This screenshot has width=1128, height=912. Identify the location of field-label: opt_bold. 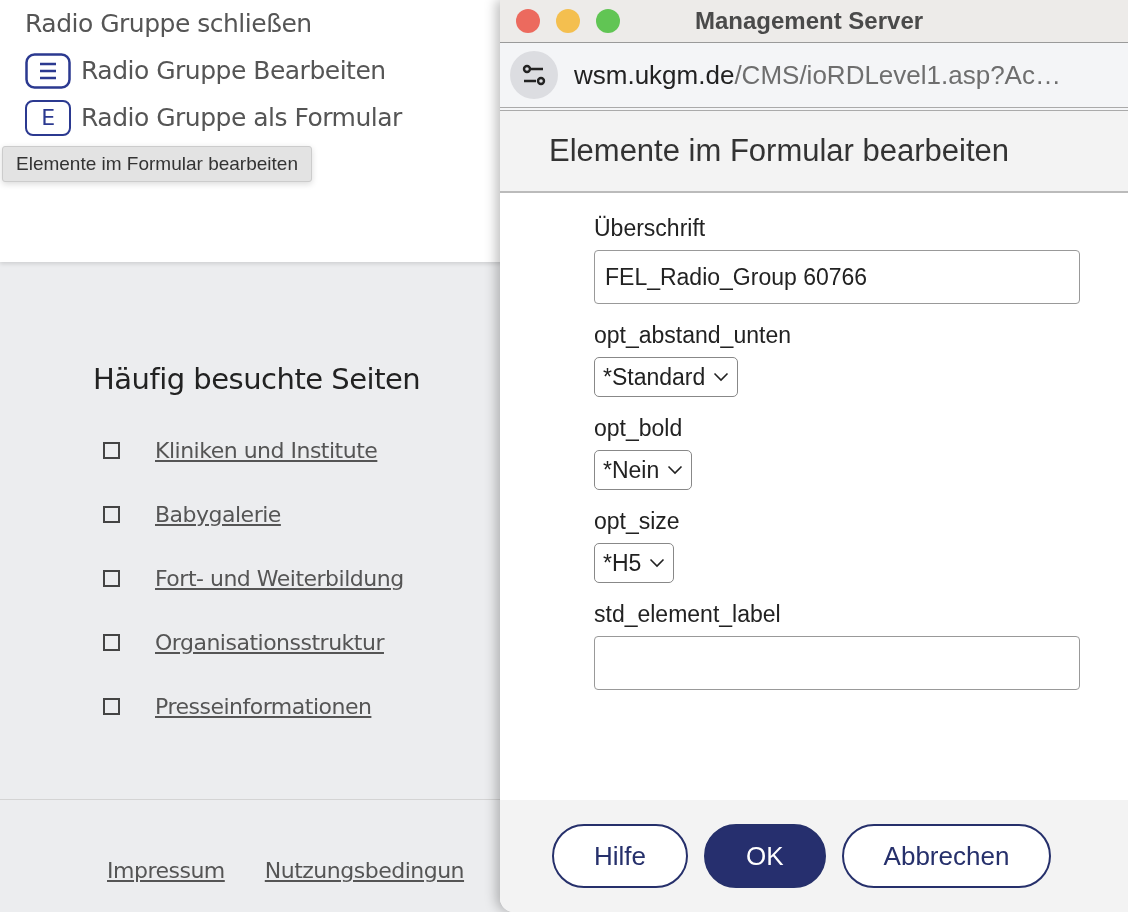
(639, 428).